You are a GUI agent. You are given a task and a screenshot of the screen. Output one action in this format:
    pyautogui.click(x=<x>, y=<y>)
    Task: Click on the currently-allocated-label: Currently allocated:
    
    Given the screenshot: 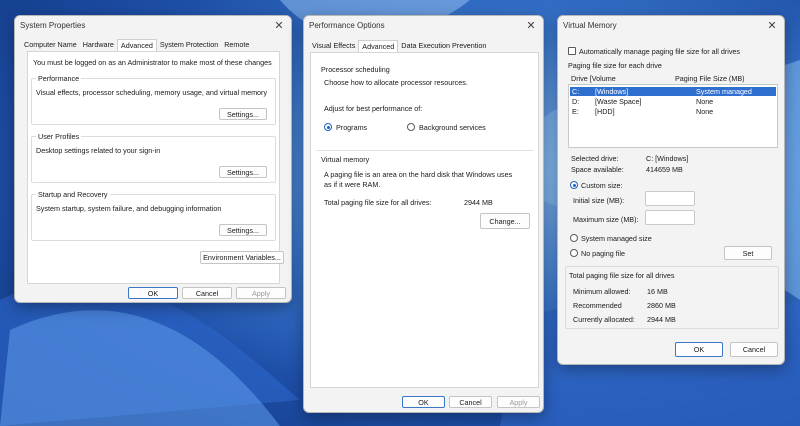 What is the action you would take?
    pyautogui.click(x=604, y=319)
    